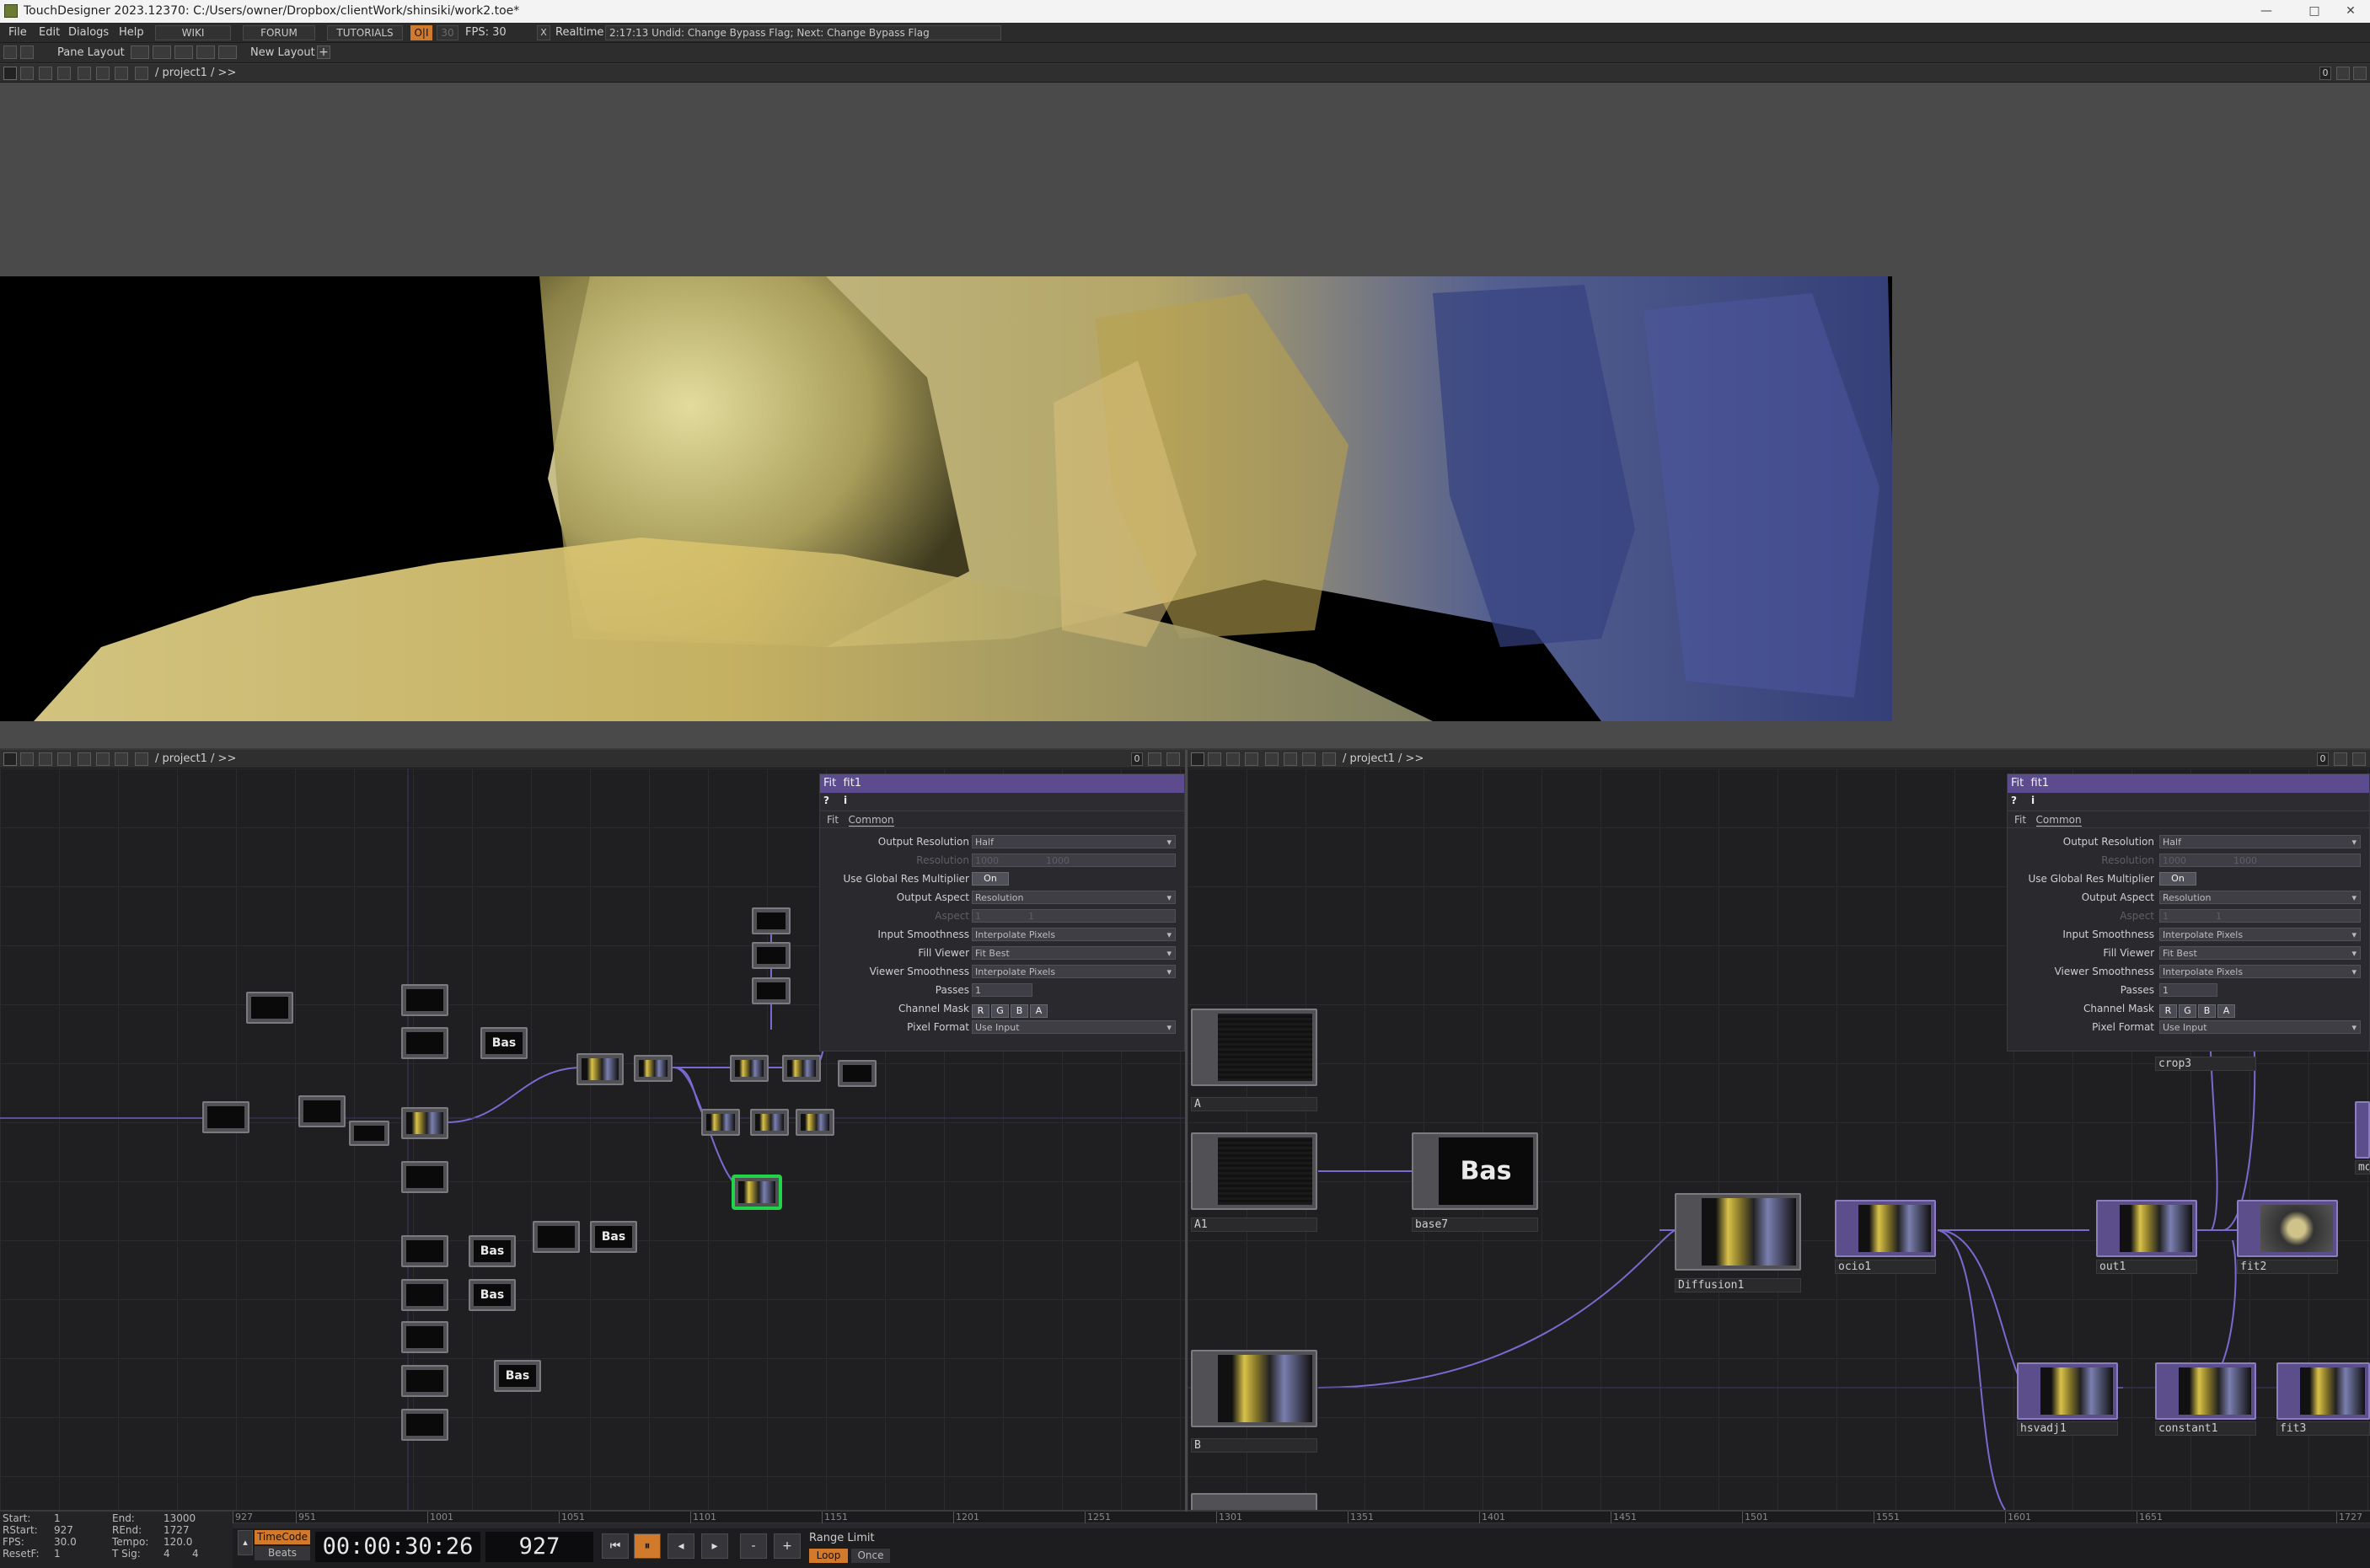 The width and height of the screenshot is (2370, 1568). I want to click on add-layout-button: +, so click(324, 52).